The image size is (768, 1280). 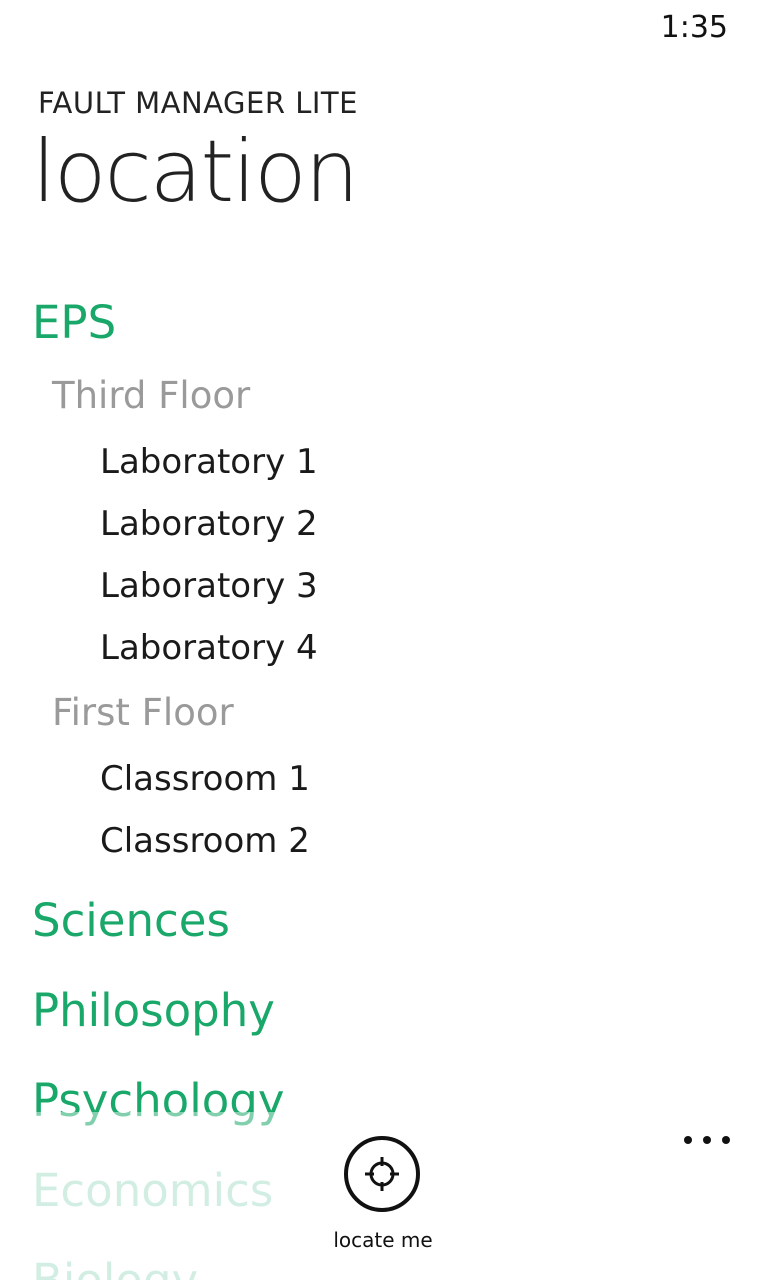 I want to click on room-laboratory-2: Laboratory 2, so click(x=209, y=524).